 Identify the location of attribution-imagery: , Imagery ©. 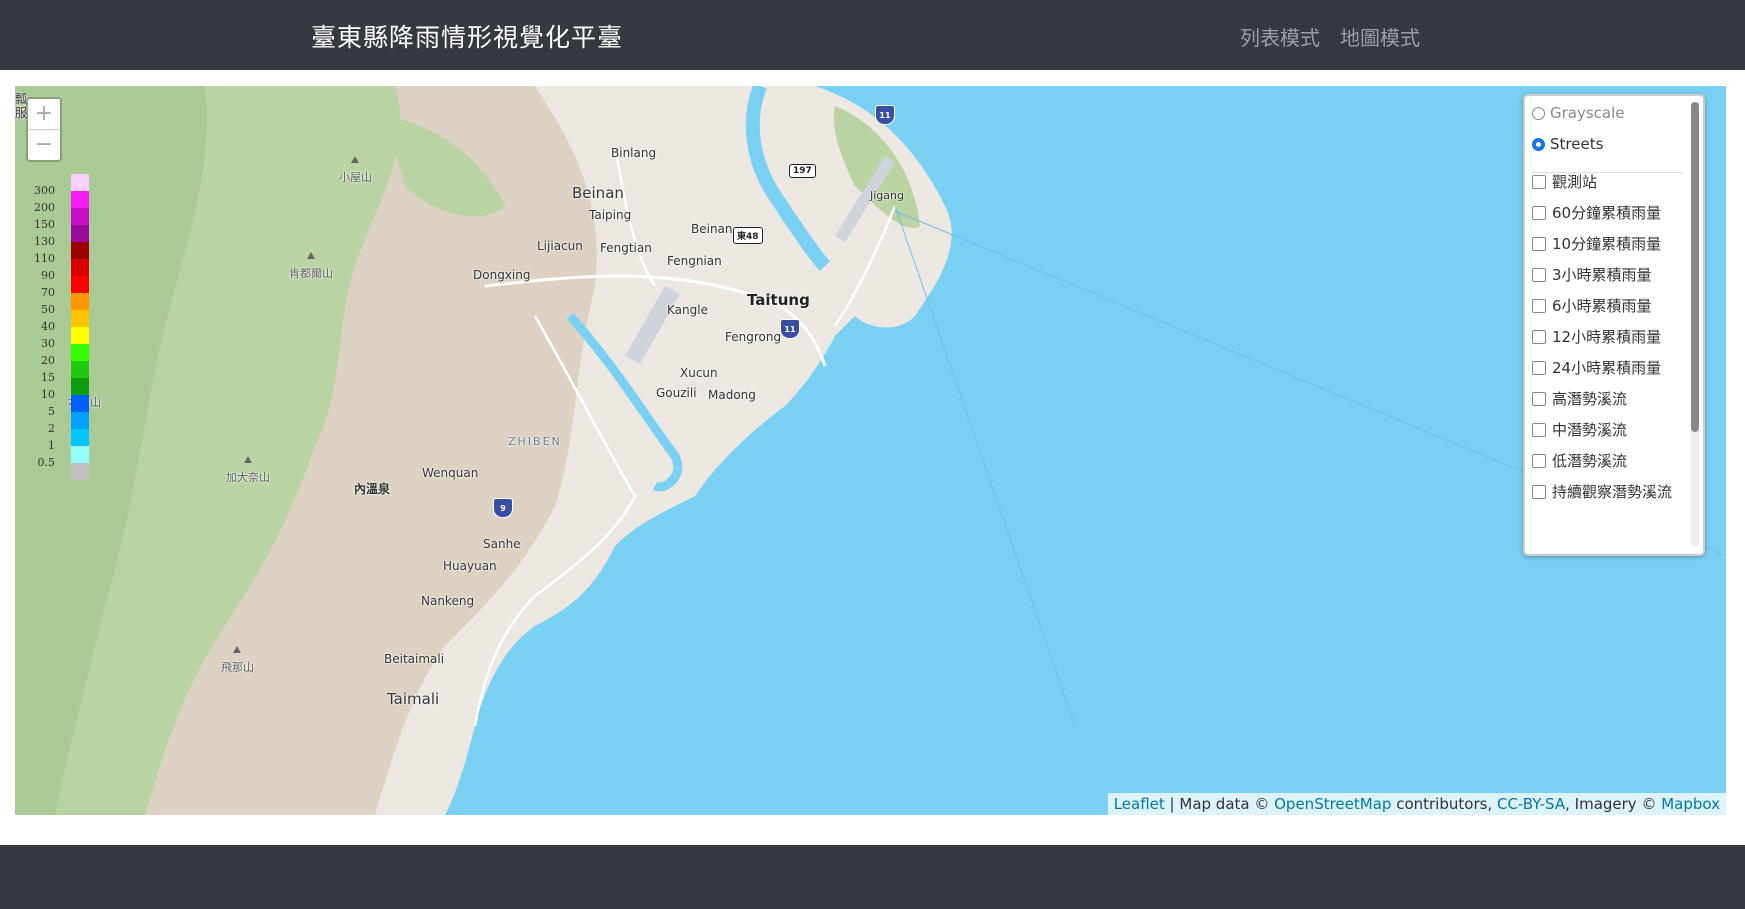
(1613, 804).